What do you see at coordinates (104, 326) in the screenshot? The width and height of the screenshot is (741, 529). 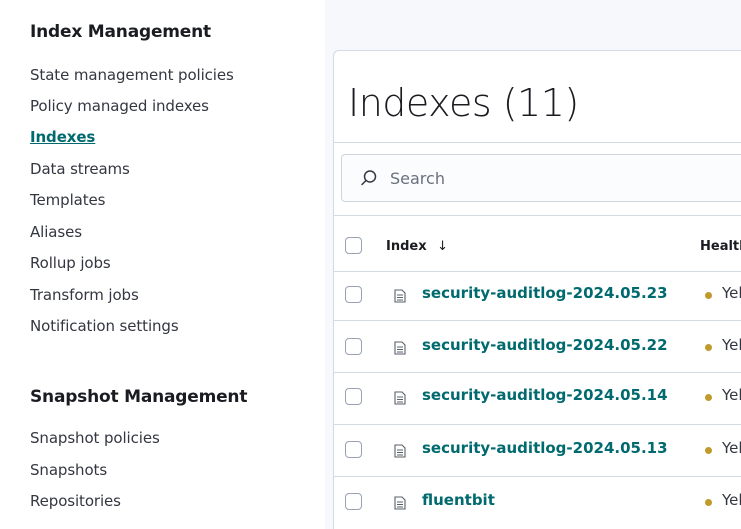 I see `sidebar-item-notification-settings: Notification settings` at bounding box center [104, 326].